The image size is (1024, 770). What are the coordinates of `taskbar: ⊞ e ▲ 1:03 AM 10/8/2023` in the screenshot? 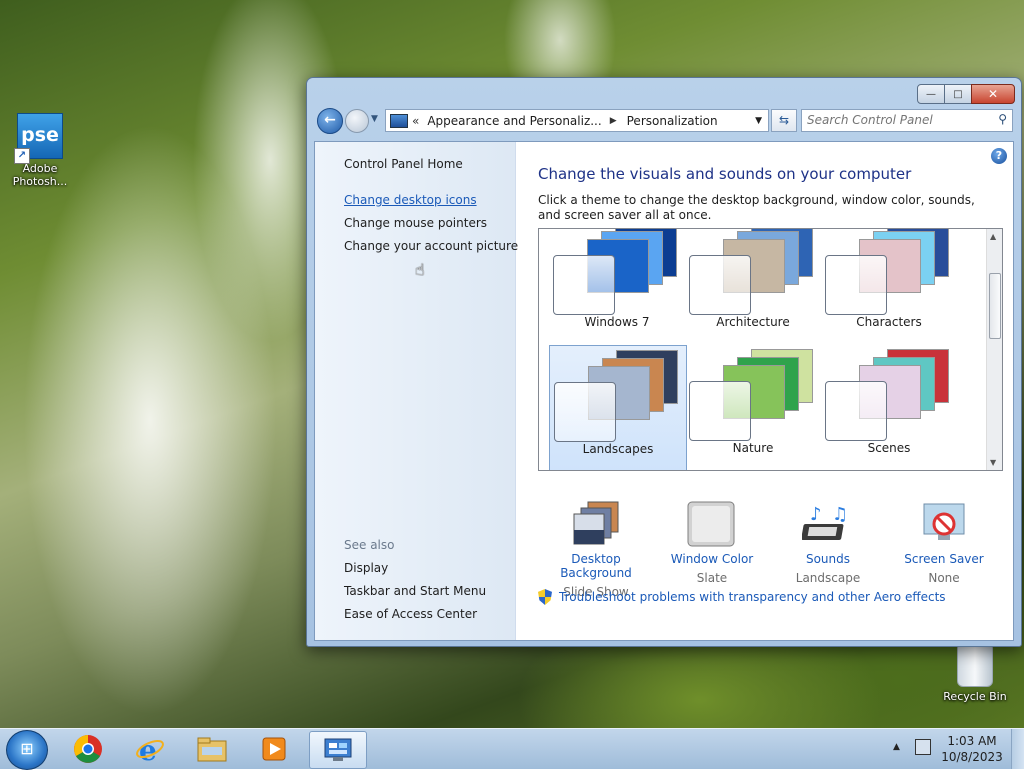 It's located at (512, 749).